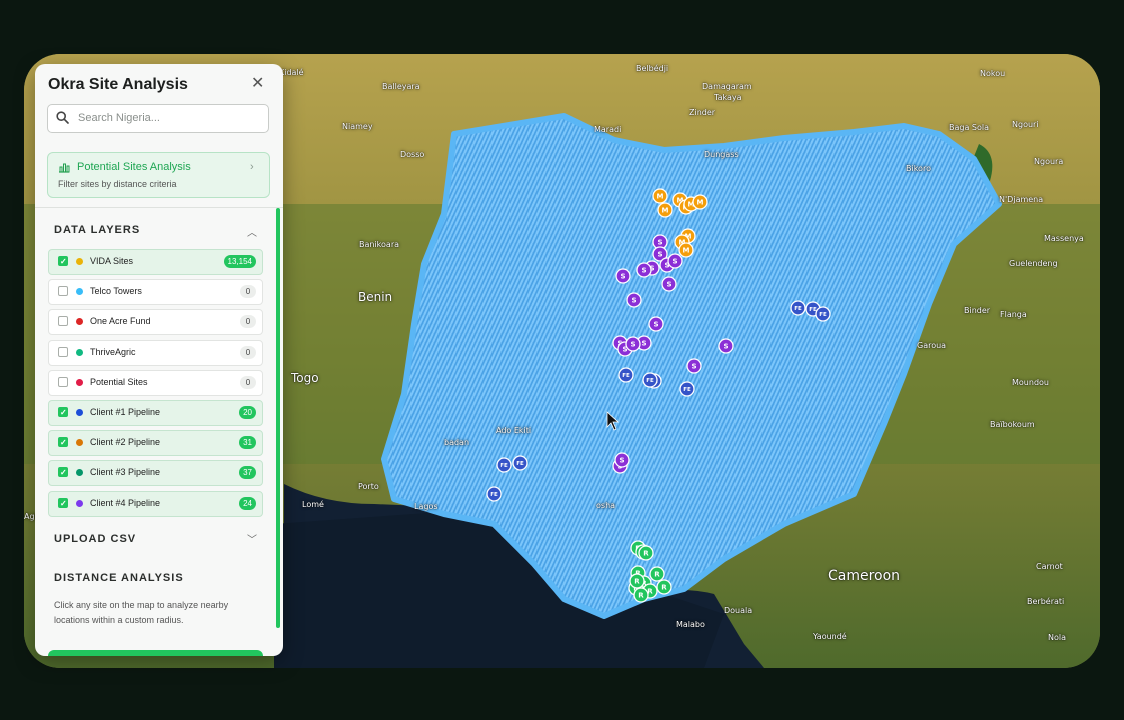 Image resolution: width=1124 pixels, height=720 pixels. Describe the element at coordinates (727, 86) in the screenshot. I see `map-label-damagaram: Damagaram` at that location.